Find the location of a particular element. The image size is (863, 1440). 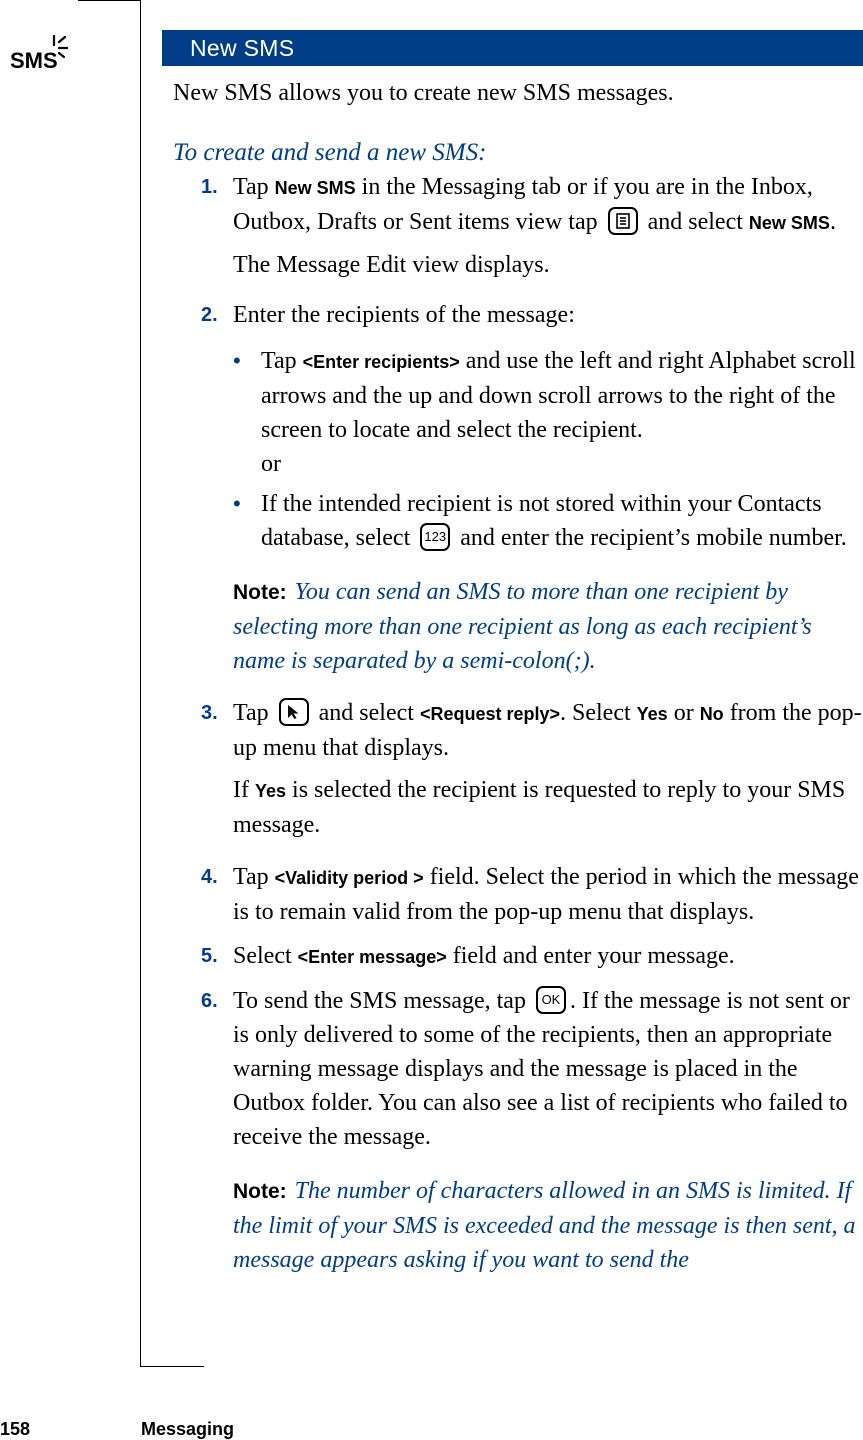

step-text: Enter the recipients of the message: is located at coordinates (404, 315).